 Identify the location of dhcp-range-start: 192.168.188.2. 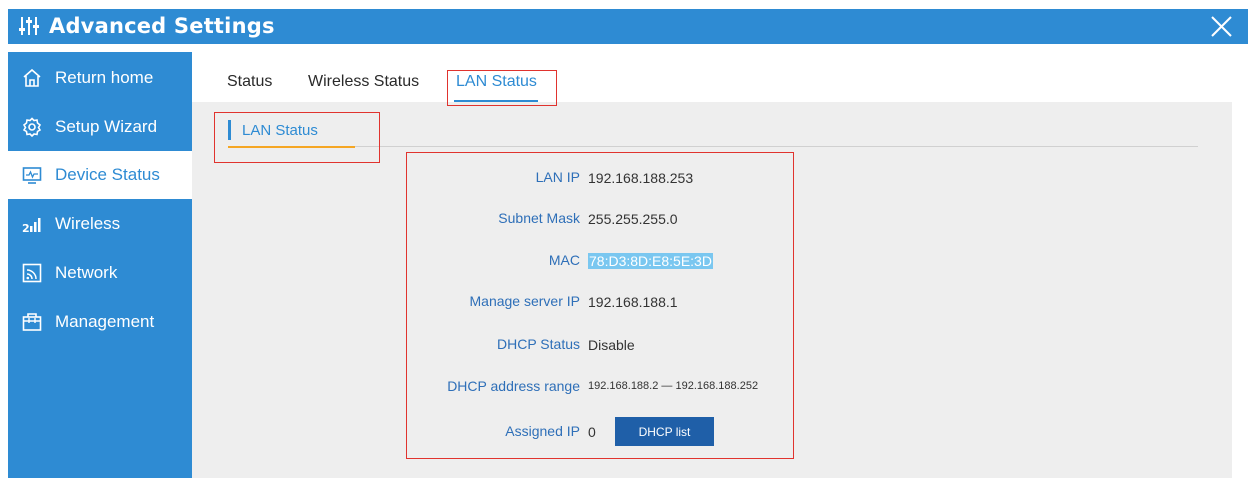
(623, 386).